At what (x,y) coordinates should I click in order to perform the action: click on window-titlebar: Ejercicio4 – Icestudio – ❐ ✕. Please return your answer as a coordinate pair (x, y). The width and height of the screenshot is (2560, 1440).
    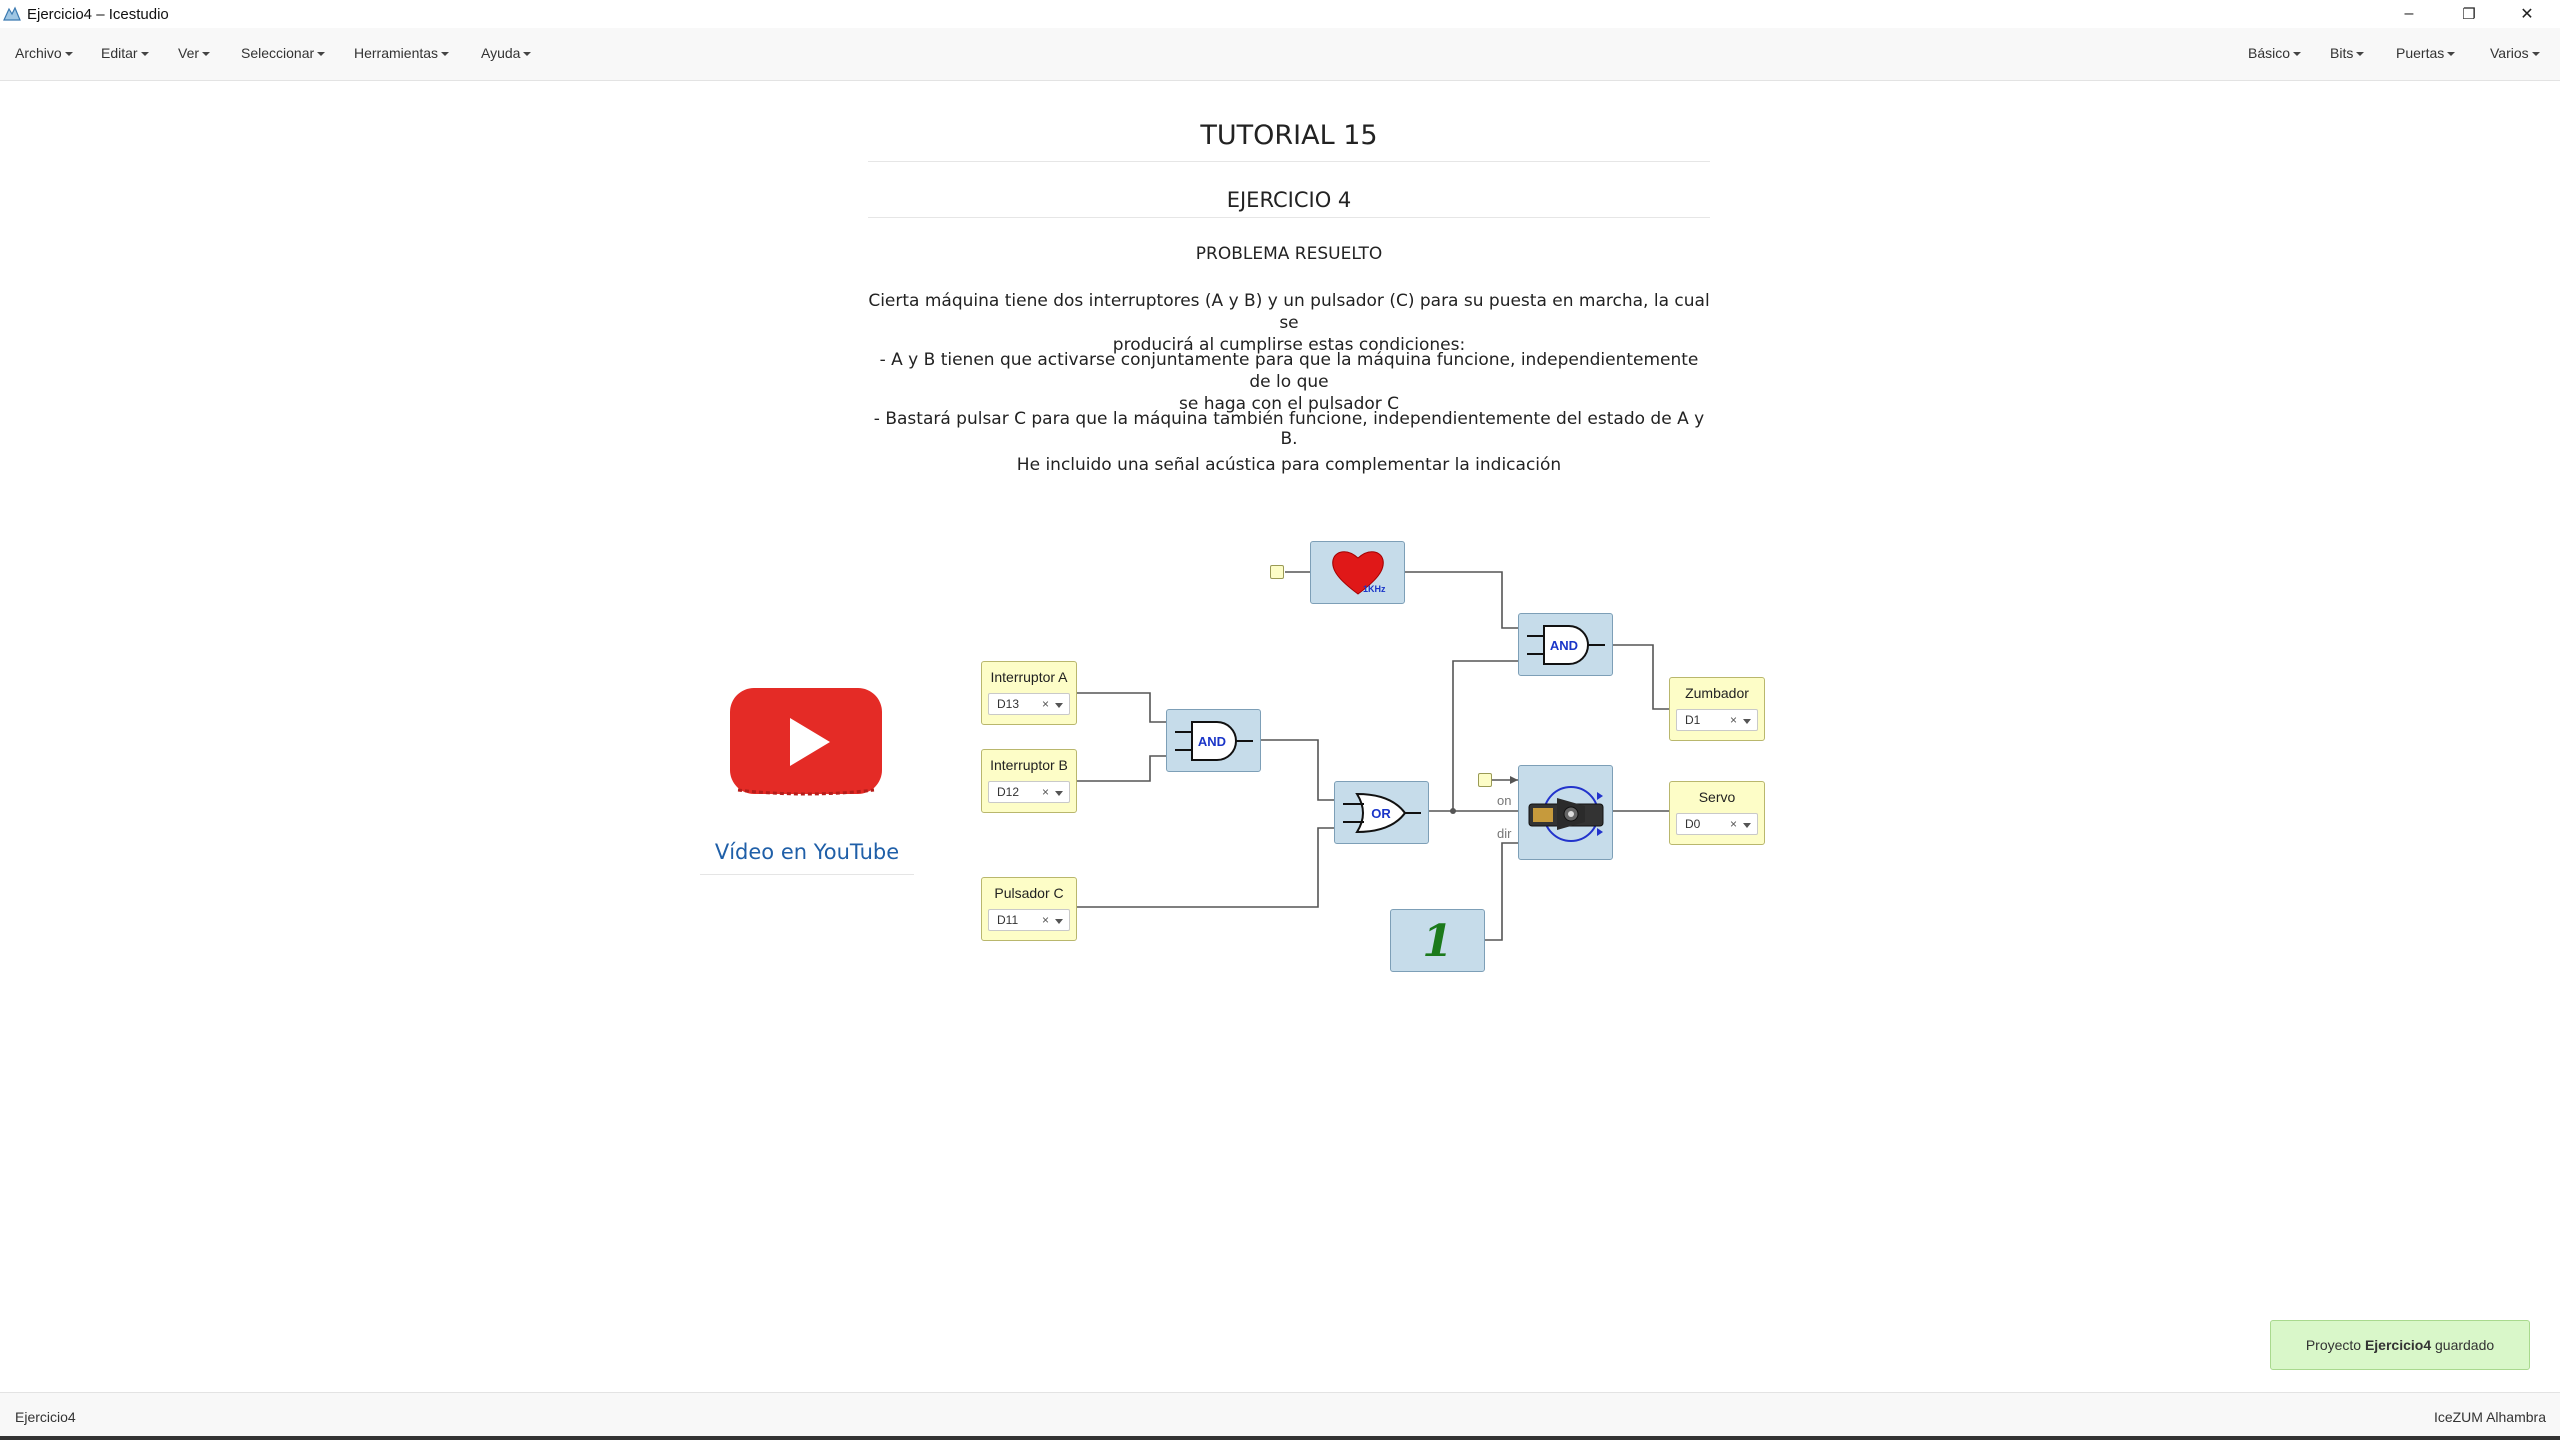
    Looking at the image, I should click on (1280, 14).